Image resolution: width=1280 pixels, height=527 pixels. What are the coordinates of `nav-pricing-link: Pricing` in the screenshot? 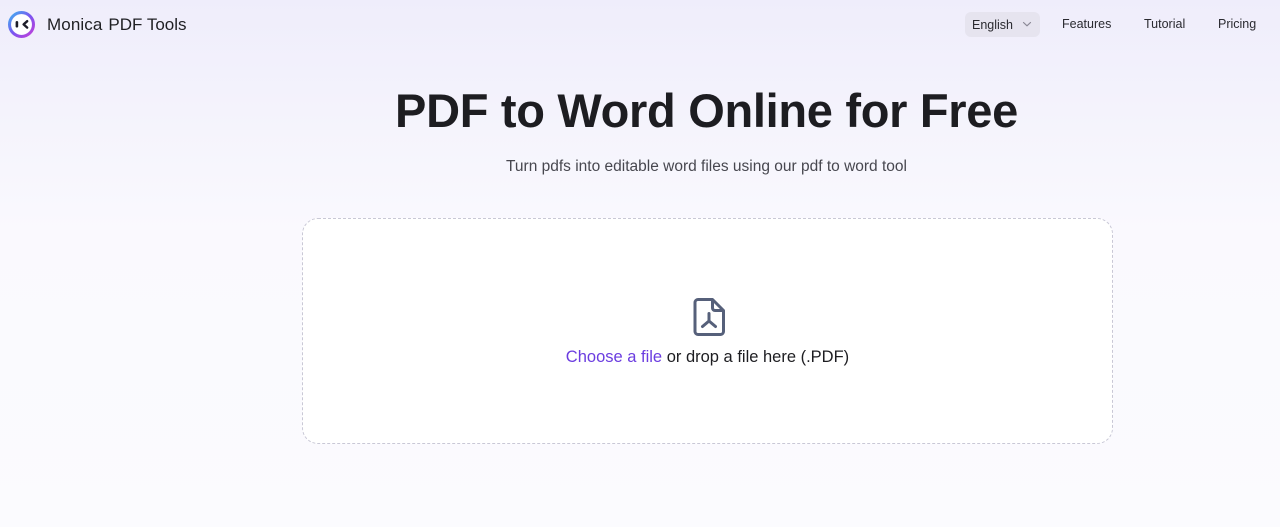 It's located at (1237, 24).